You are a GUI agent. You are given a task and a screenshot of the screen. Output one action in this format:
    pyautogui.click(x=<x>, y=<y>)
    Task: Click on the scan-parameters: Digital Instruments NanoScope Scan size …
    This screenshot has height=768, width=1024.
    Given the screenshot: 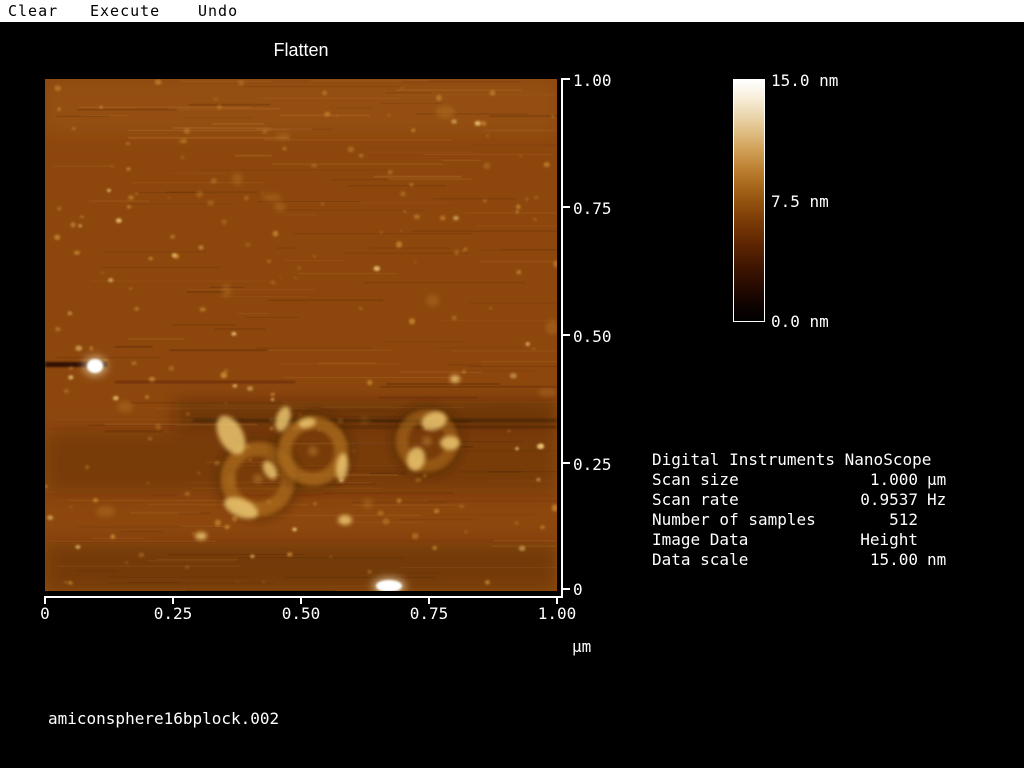 What is the action you would take?
    pyautogui.click(x=800, y=510)
    